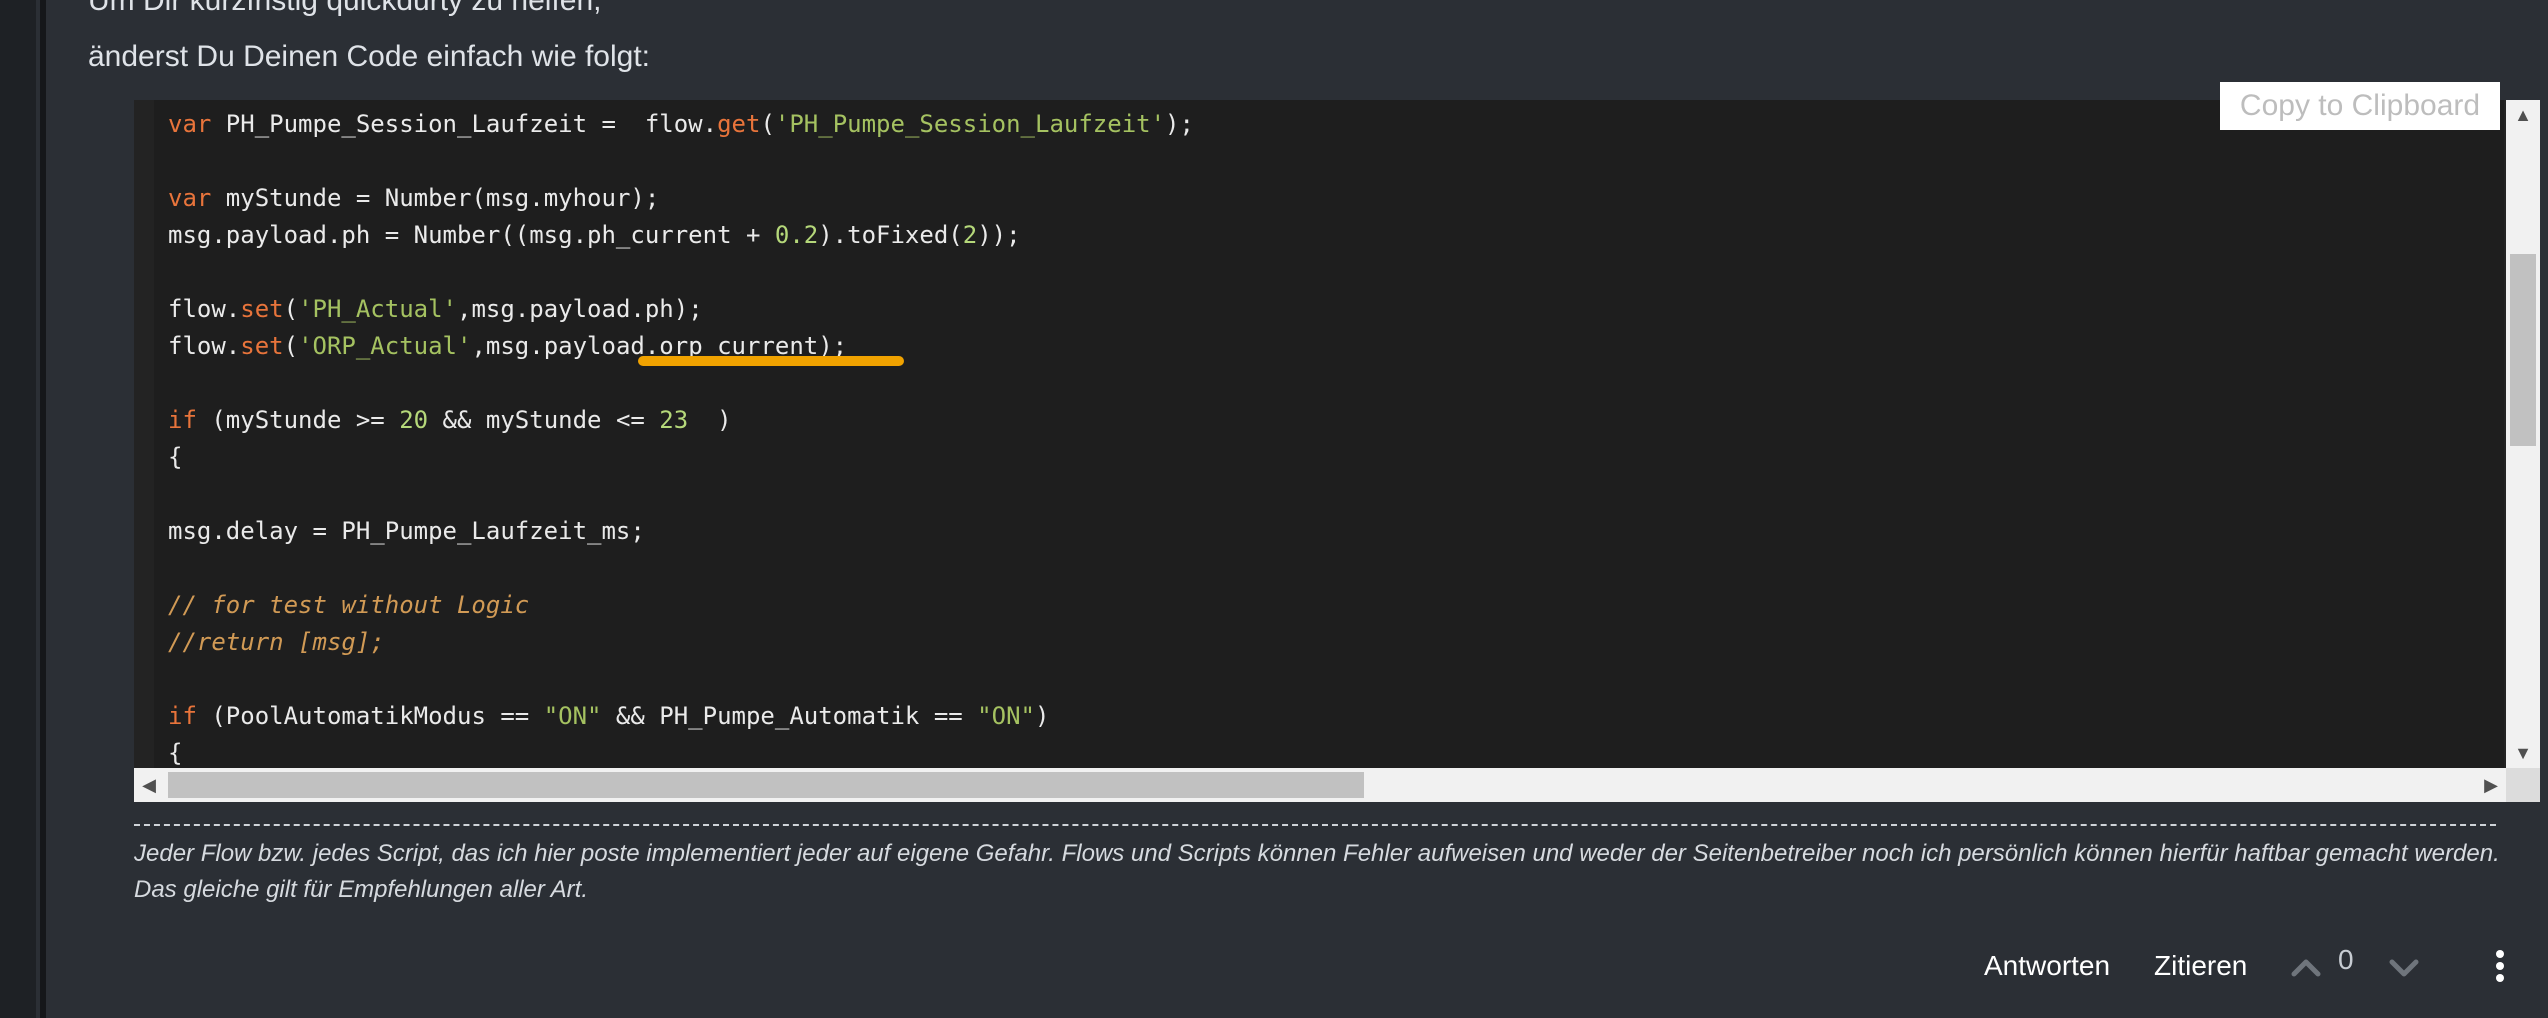 This screenshot has width=2548, height=1018. I want to click on vertical-scroll-thumb, so click(2523, 350).